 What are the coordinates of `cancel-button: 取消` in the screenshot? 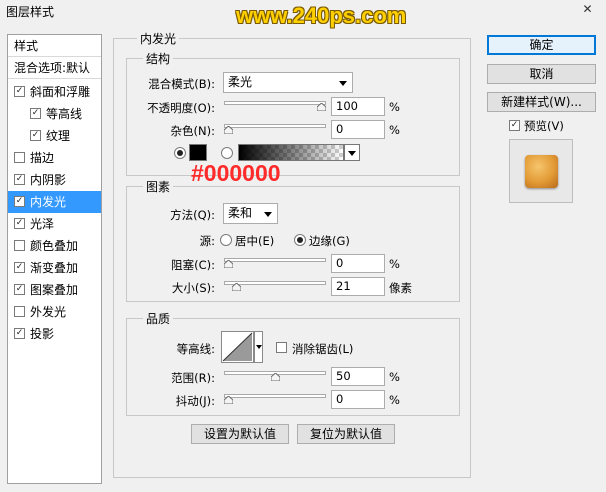 It's located at (541, 74).